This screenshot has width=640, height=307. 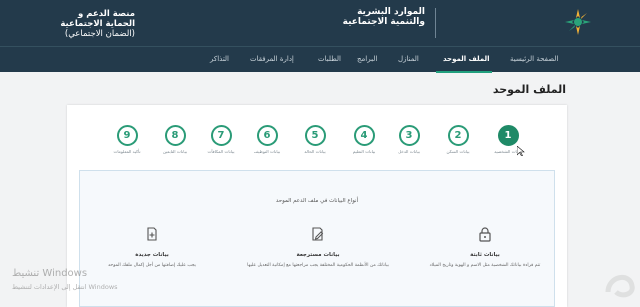 I want to click on ministry-logo-icon, so click(x=578, y=22).